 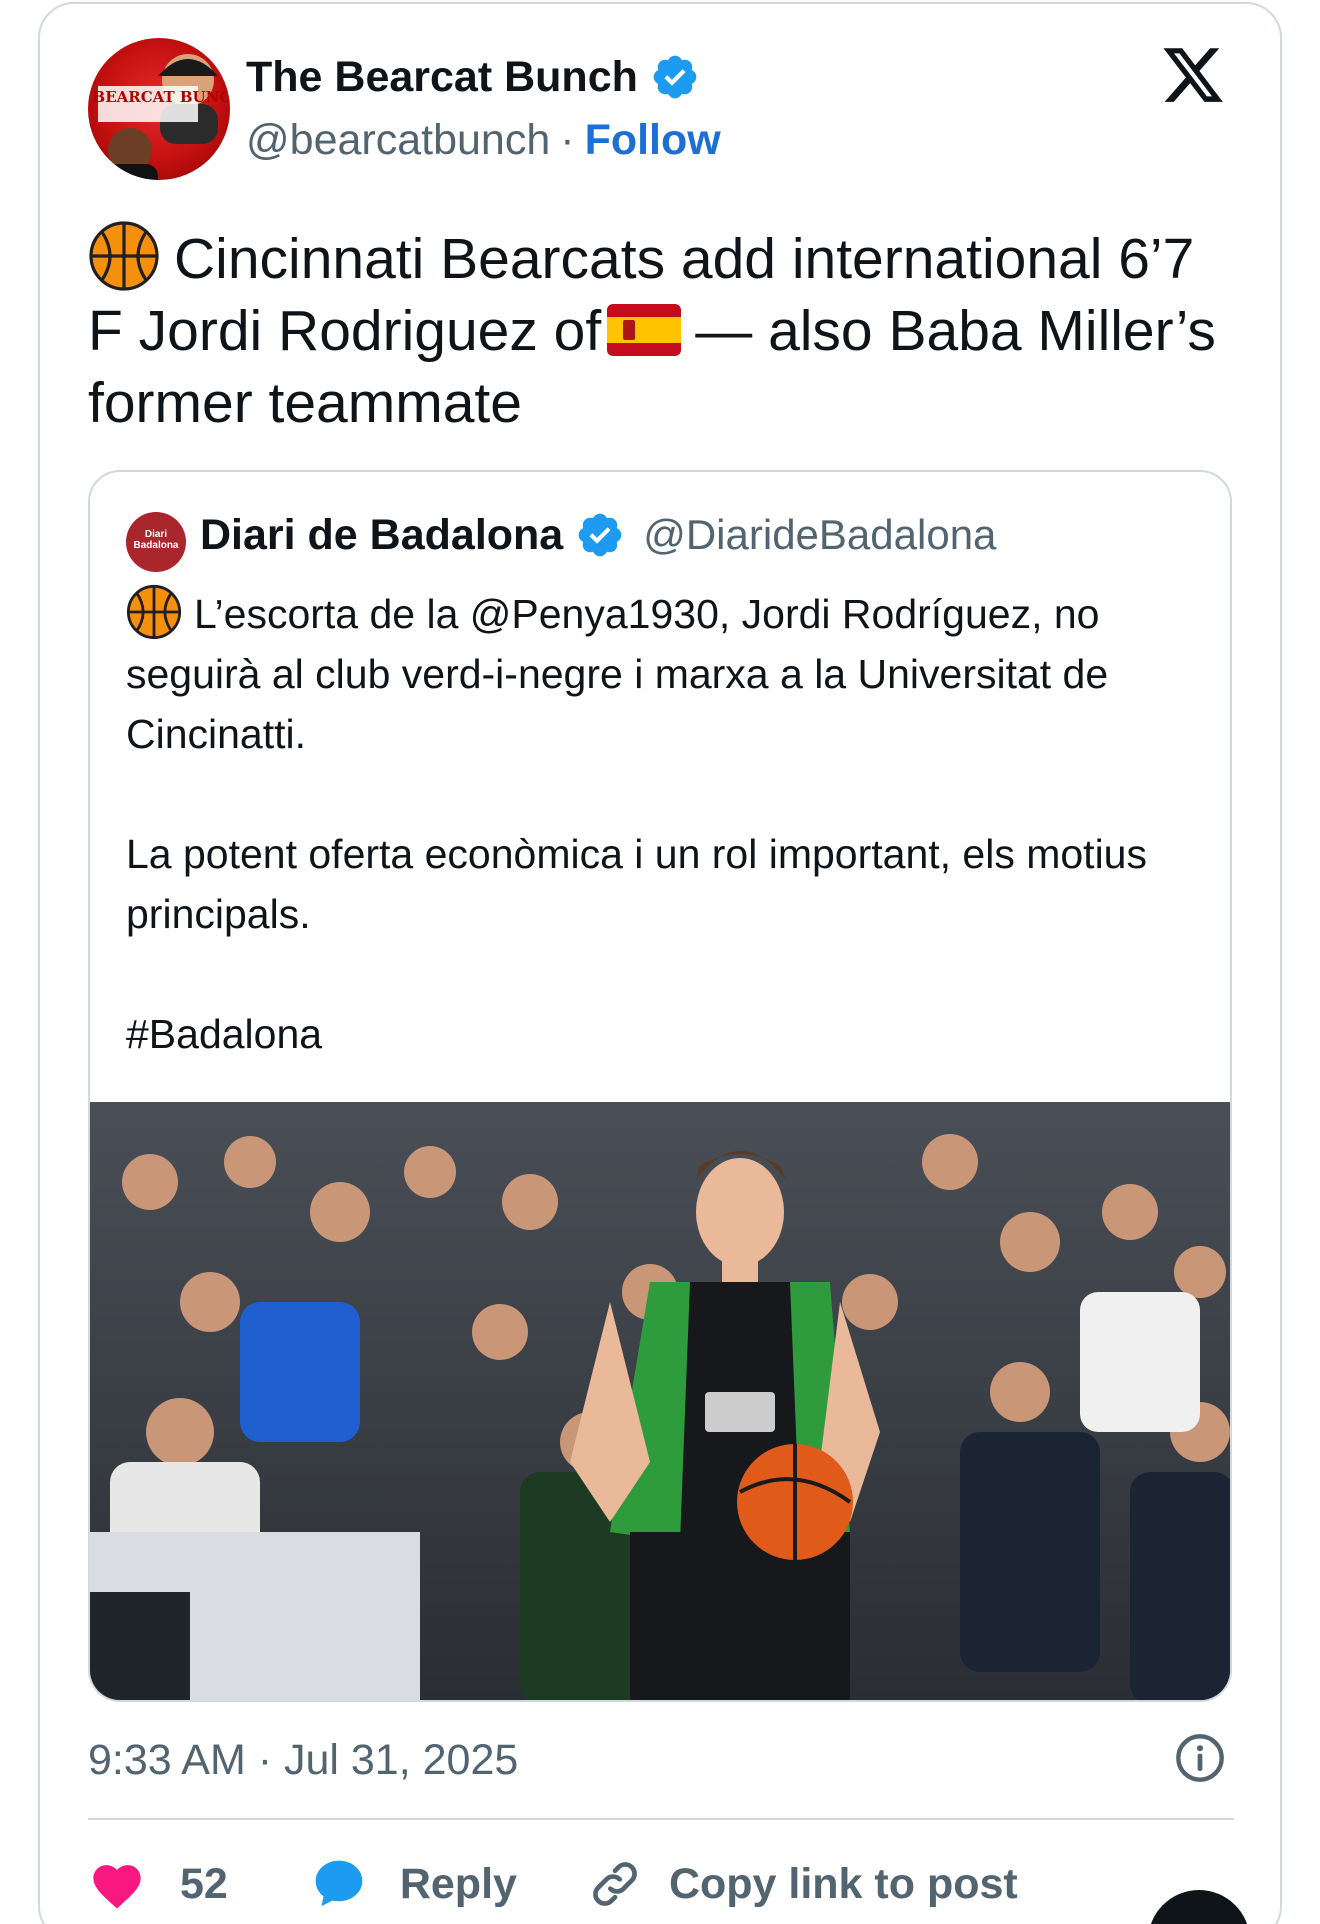 I want to click on reply-button: Reply, so click(x=448, y=1884).